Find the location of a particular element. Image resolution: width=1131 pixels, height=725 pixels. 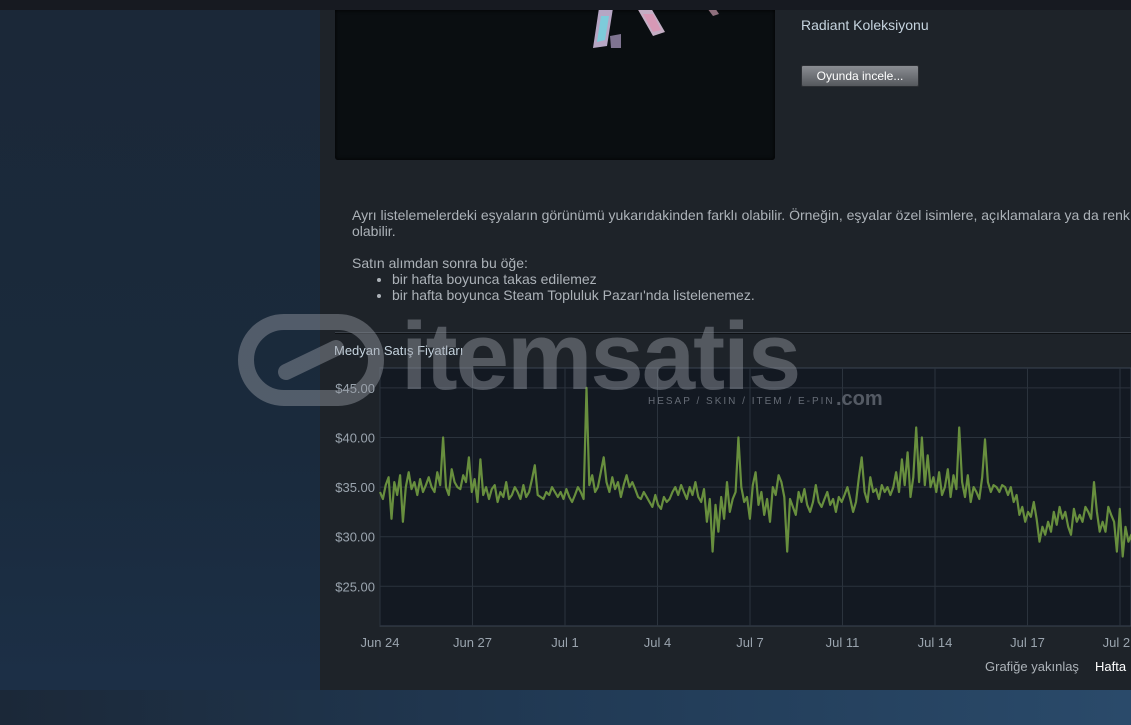

chart-zoom-label: Grafiğe yakınlaş is located at coordinates (1032, 666).